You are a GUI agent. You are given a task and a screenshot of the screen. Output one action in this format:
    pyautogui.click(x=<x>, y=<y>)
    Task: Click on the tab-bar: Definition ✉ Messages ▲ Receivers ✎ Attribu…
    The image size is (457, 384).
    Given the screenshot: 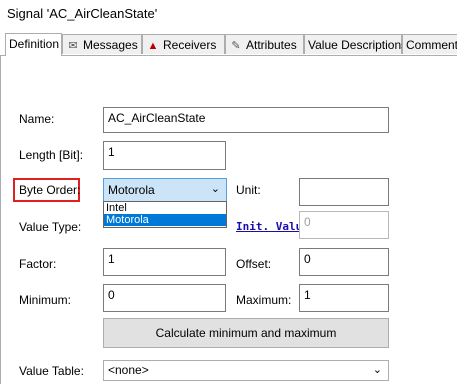 What is the action you would take?
    pyautogui.click(x=228, y=44)
    